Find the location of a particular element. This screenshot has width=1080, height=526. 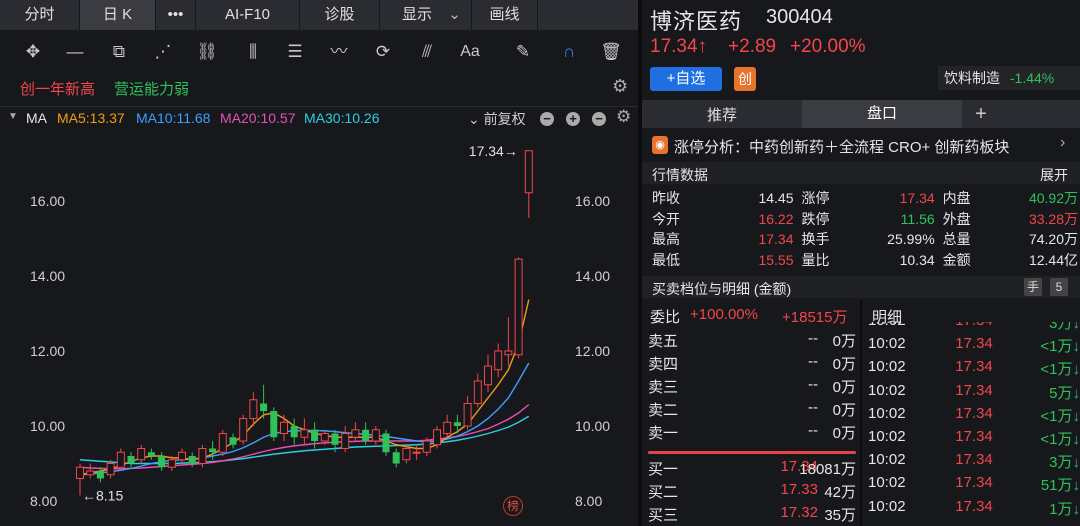

adjust-dropdown: ⌄ 前复权 is located at coordinates (497, 119).